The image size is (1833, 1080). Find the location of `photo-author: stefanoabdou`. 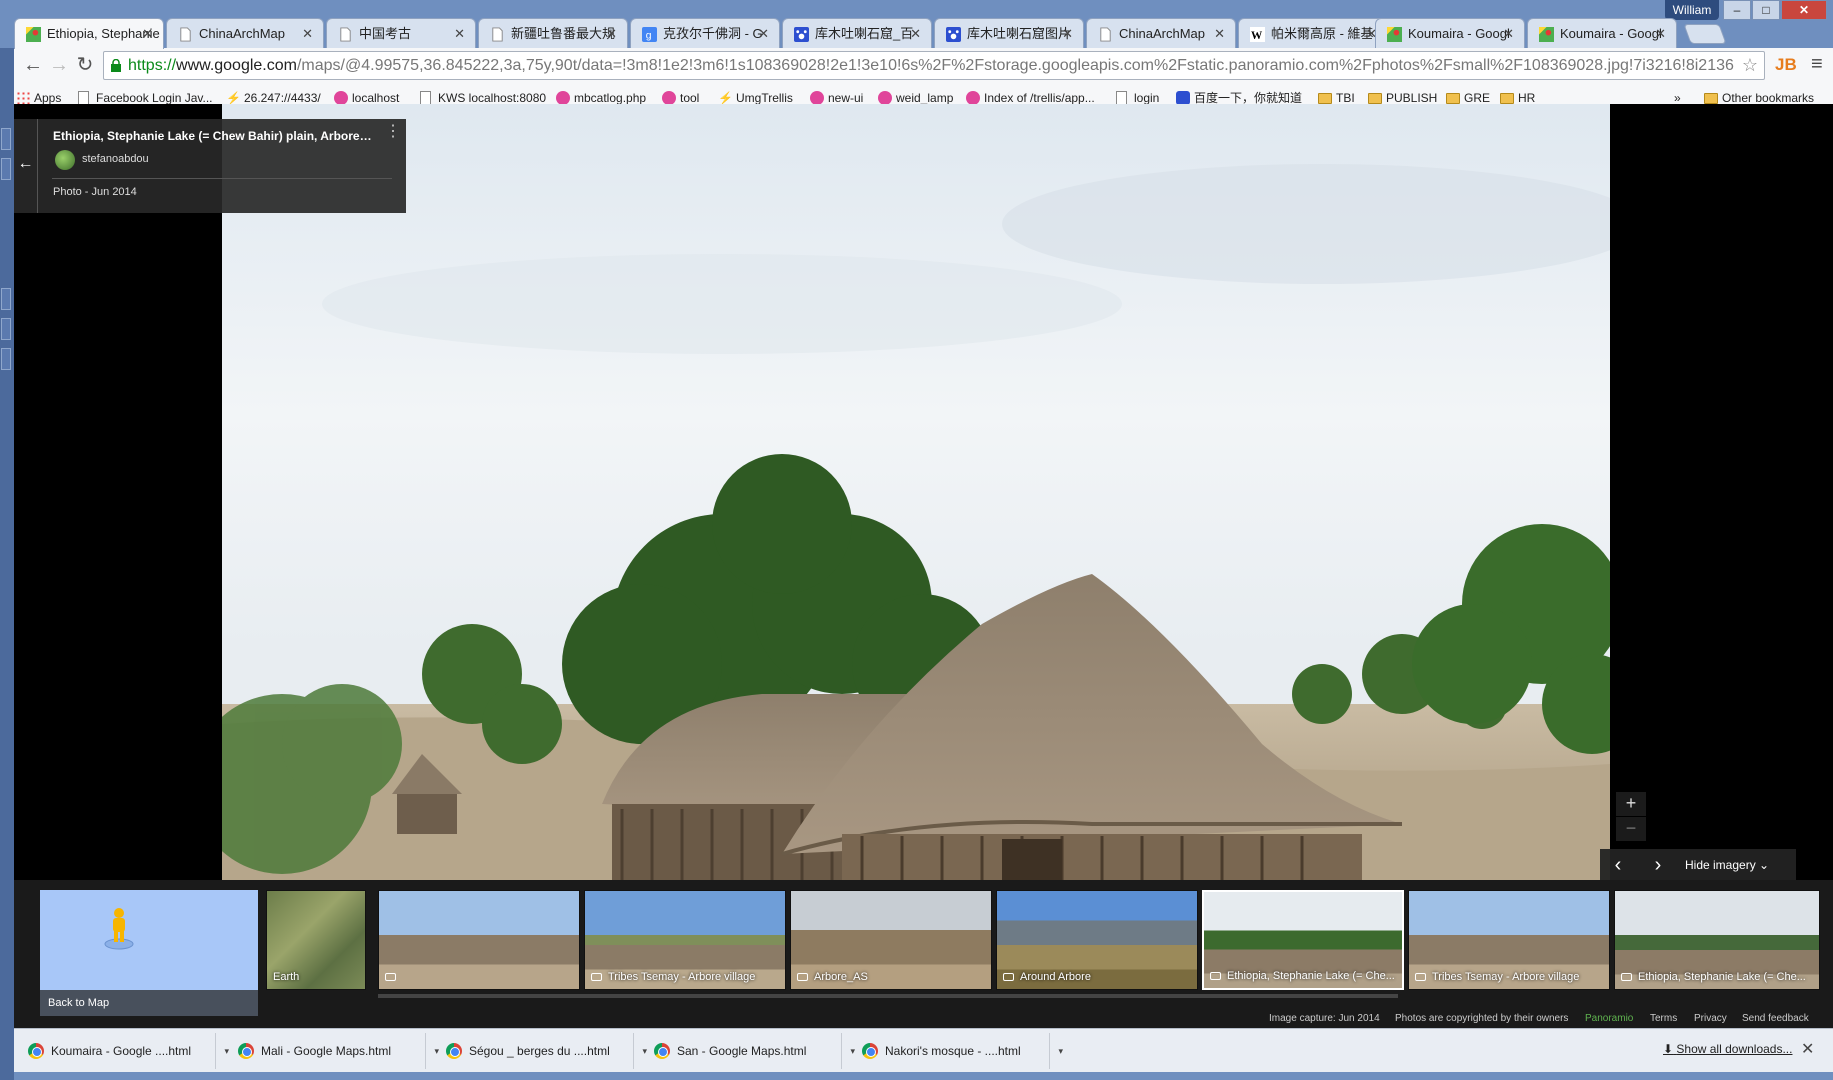

photo-author: stefanoabdou is located at coordinates (115, 159).